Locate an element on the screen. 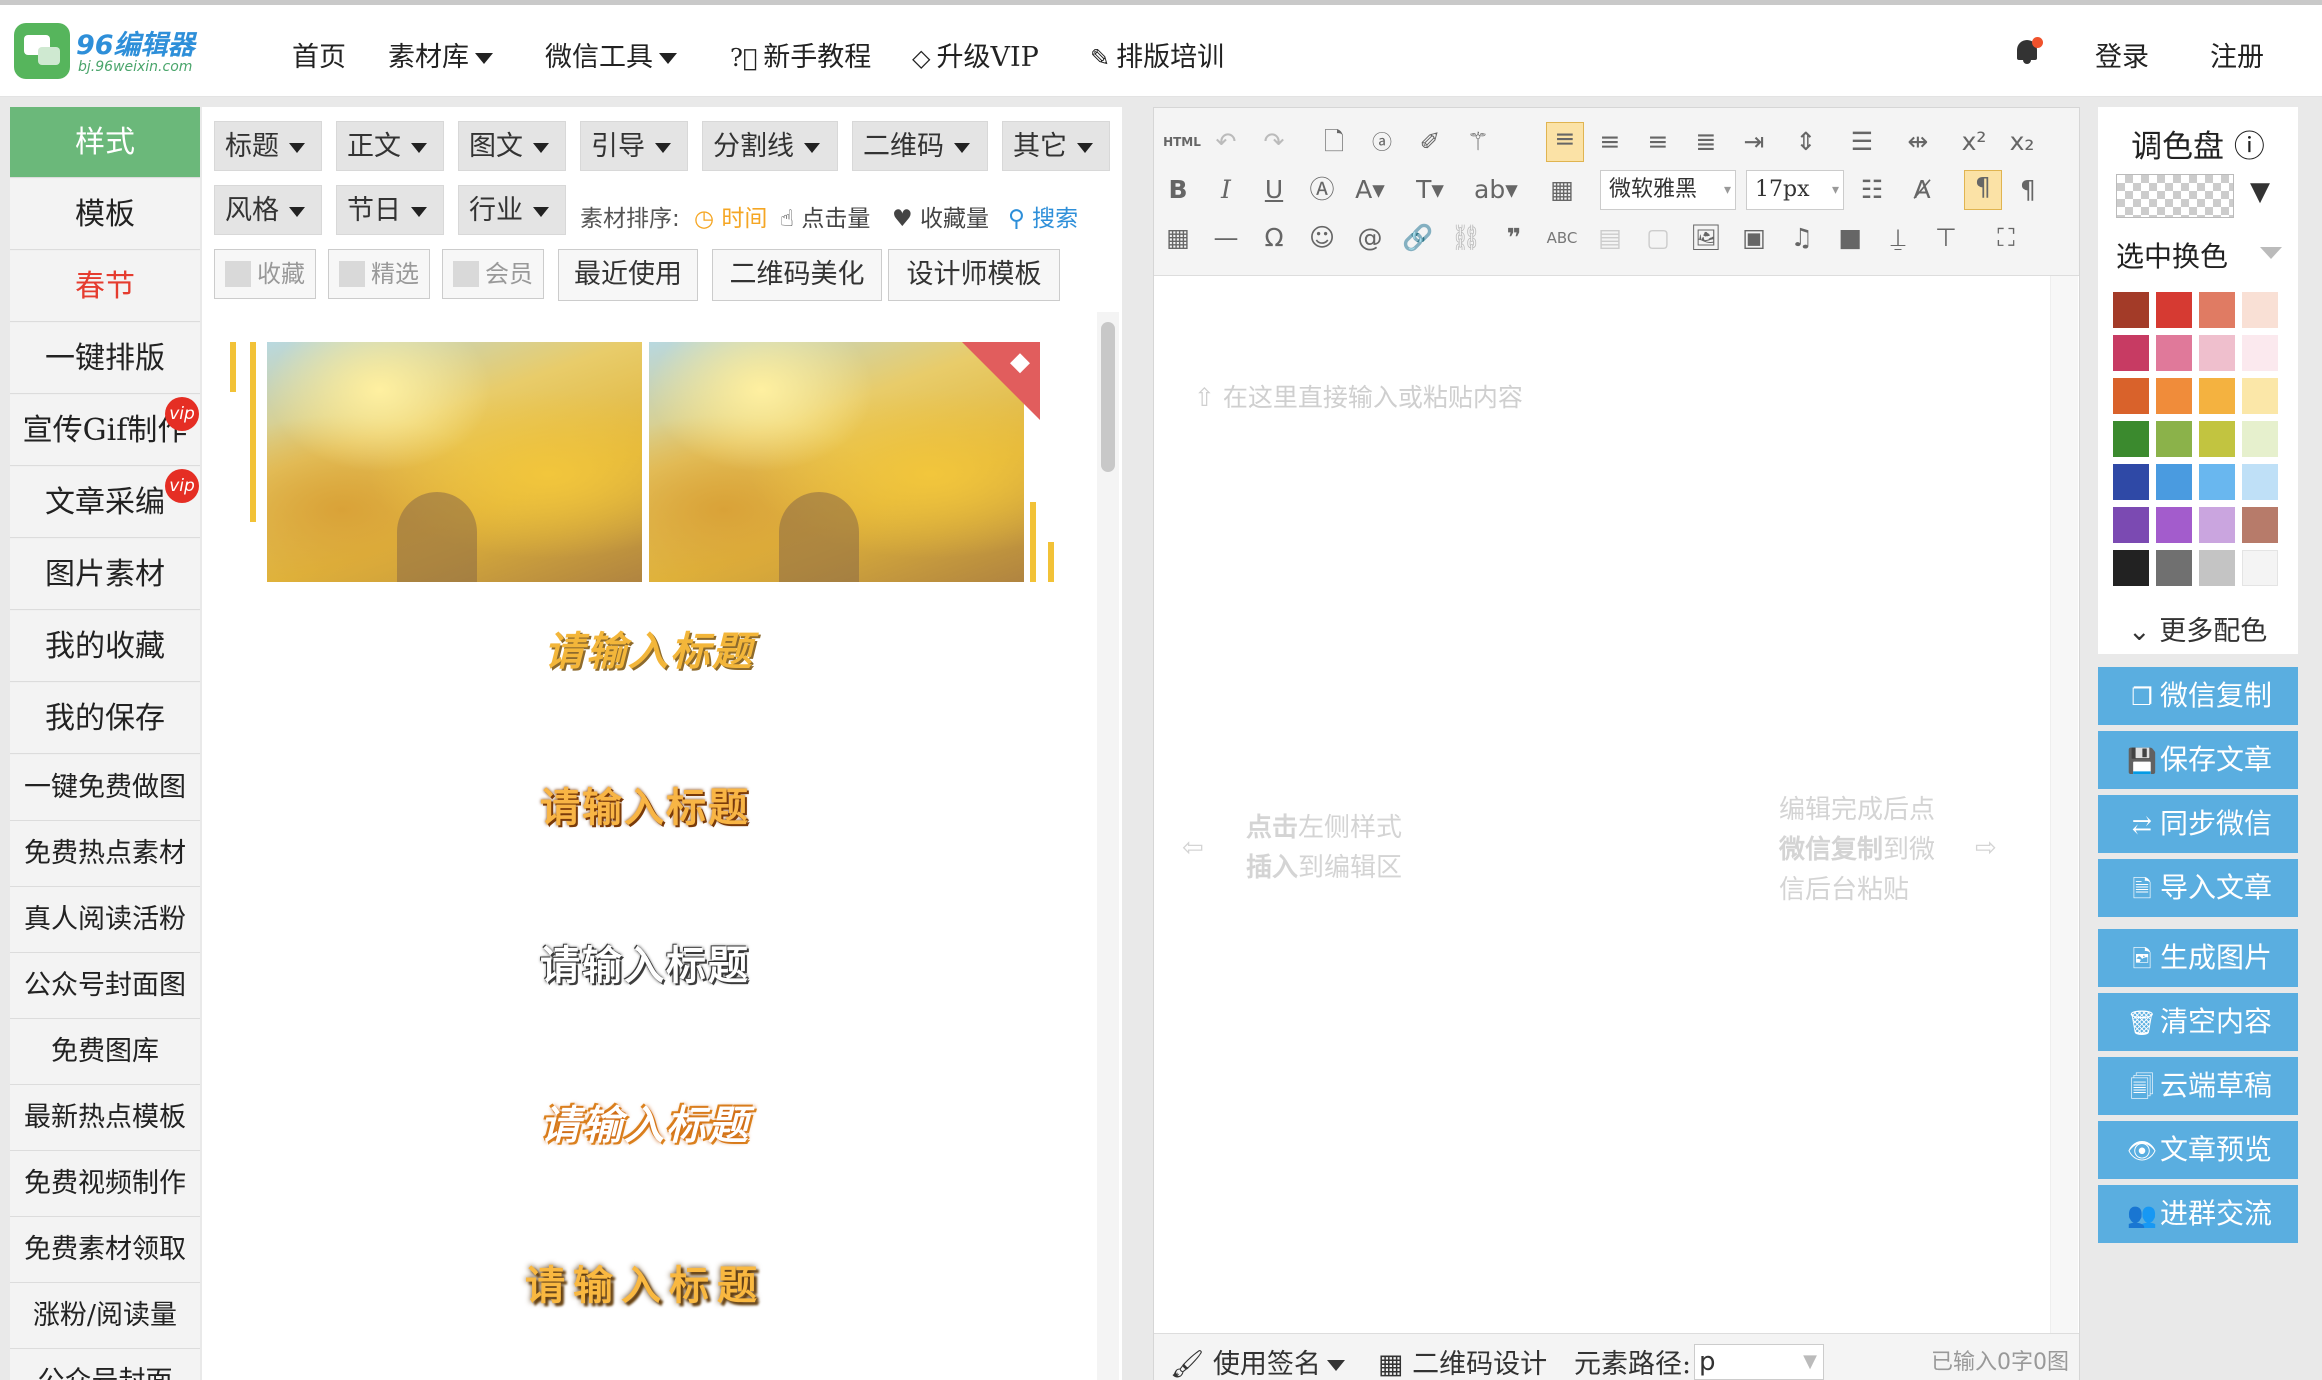  format-painter-icon: ✐ is located at coordinates (1430, 142).